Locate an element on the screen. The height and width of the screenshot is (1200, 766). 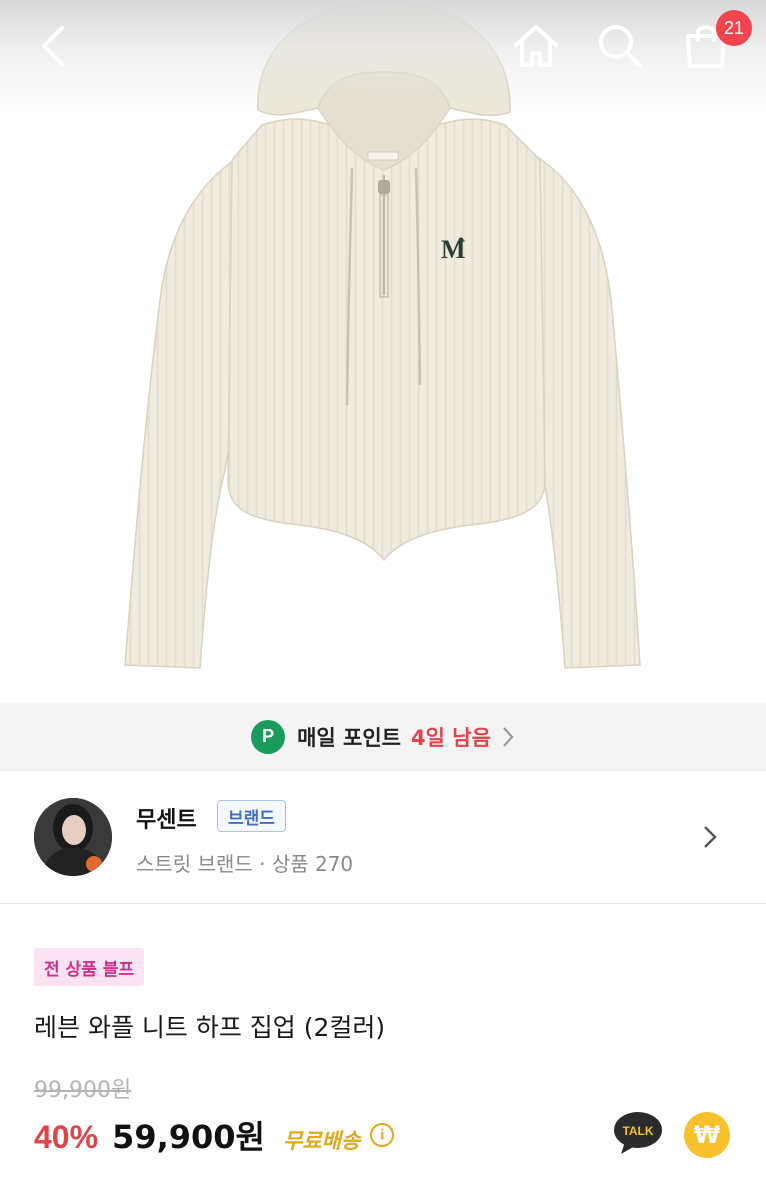
brand-name: 무센트 is located at coordinates (166, 820).